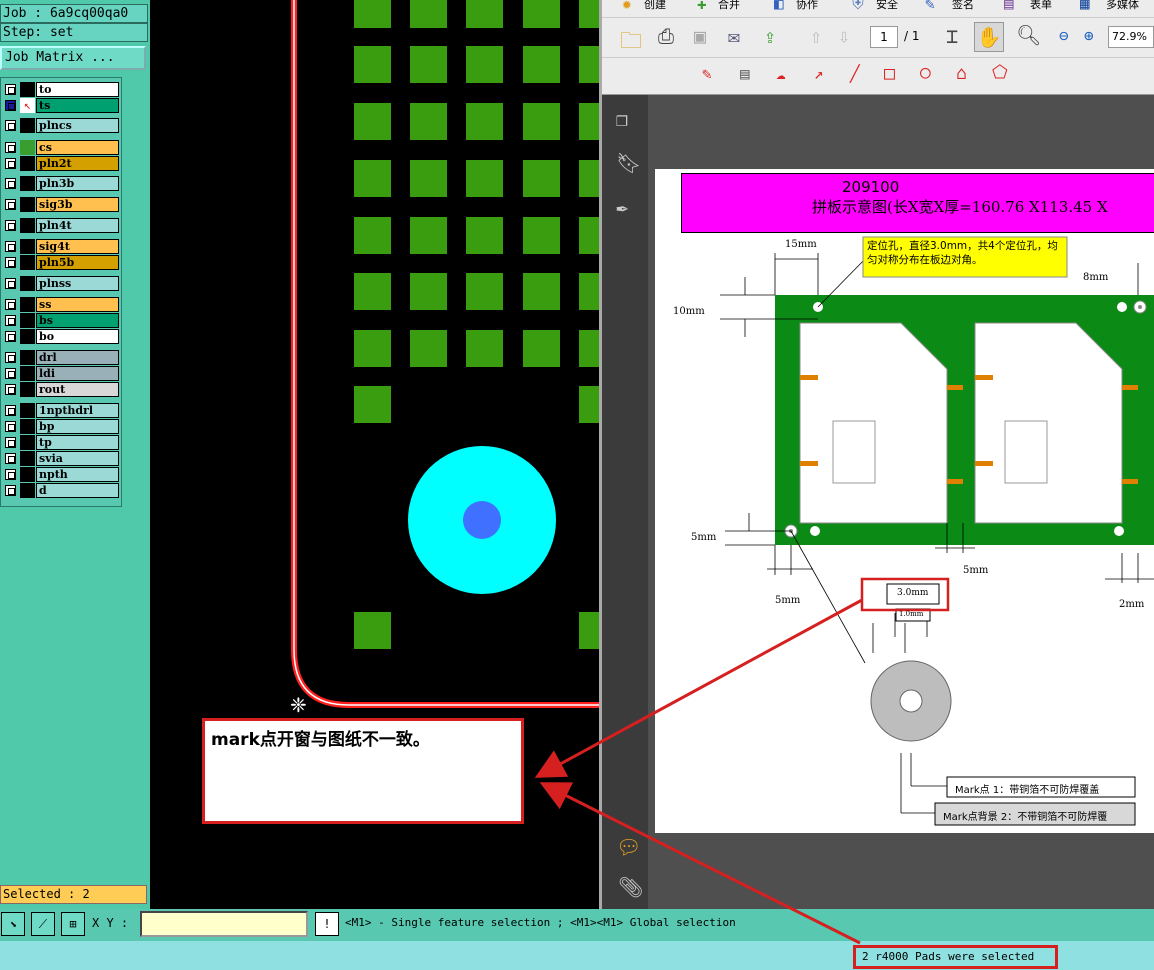  What do you see at coordinates (1000, 72) in the screenshot?
I see `polygon-tool-icon: ⬠` at bounding box center [1000, 72].